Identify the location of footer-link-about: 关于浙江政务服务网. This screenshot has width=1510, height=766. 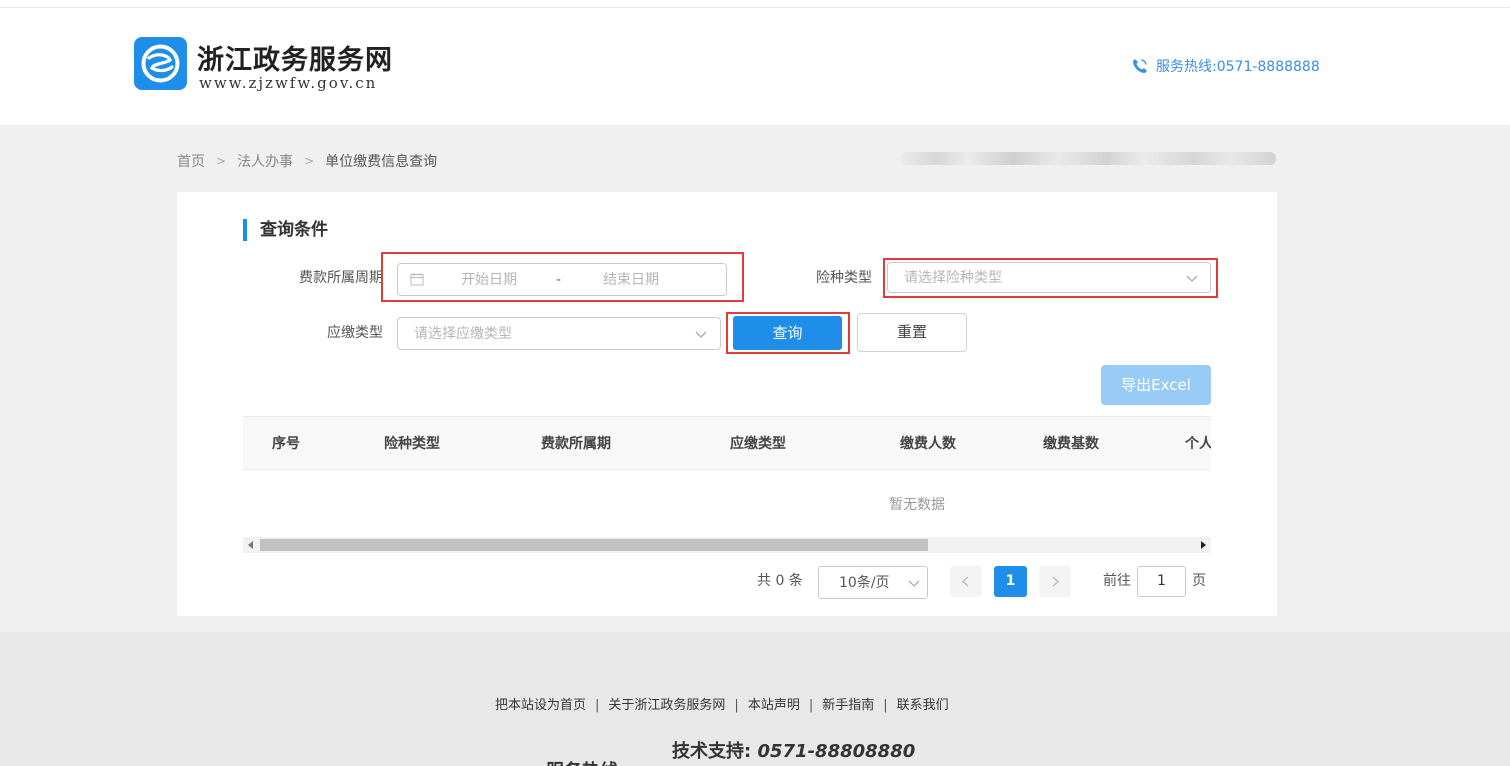
(666, 706).